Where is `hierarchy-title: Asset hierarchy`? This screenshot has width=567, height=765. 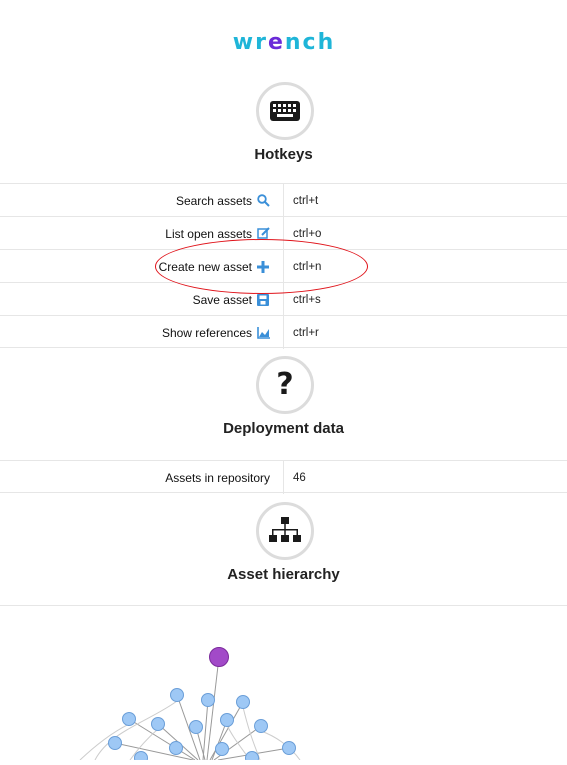
hierarchy-title: Asset hierarchy is located at coordinates (283, 574).